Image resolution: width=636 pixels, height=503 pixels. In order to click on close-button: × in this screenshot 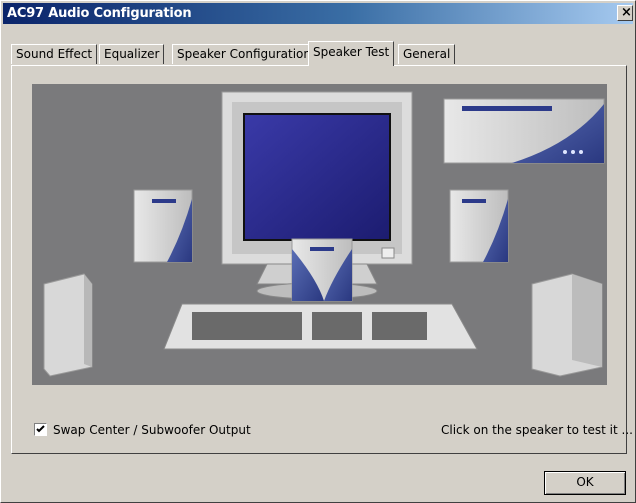, I will do `click(625, 13)`.